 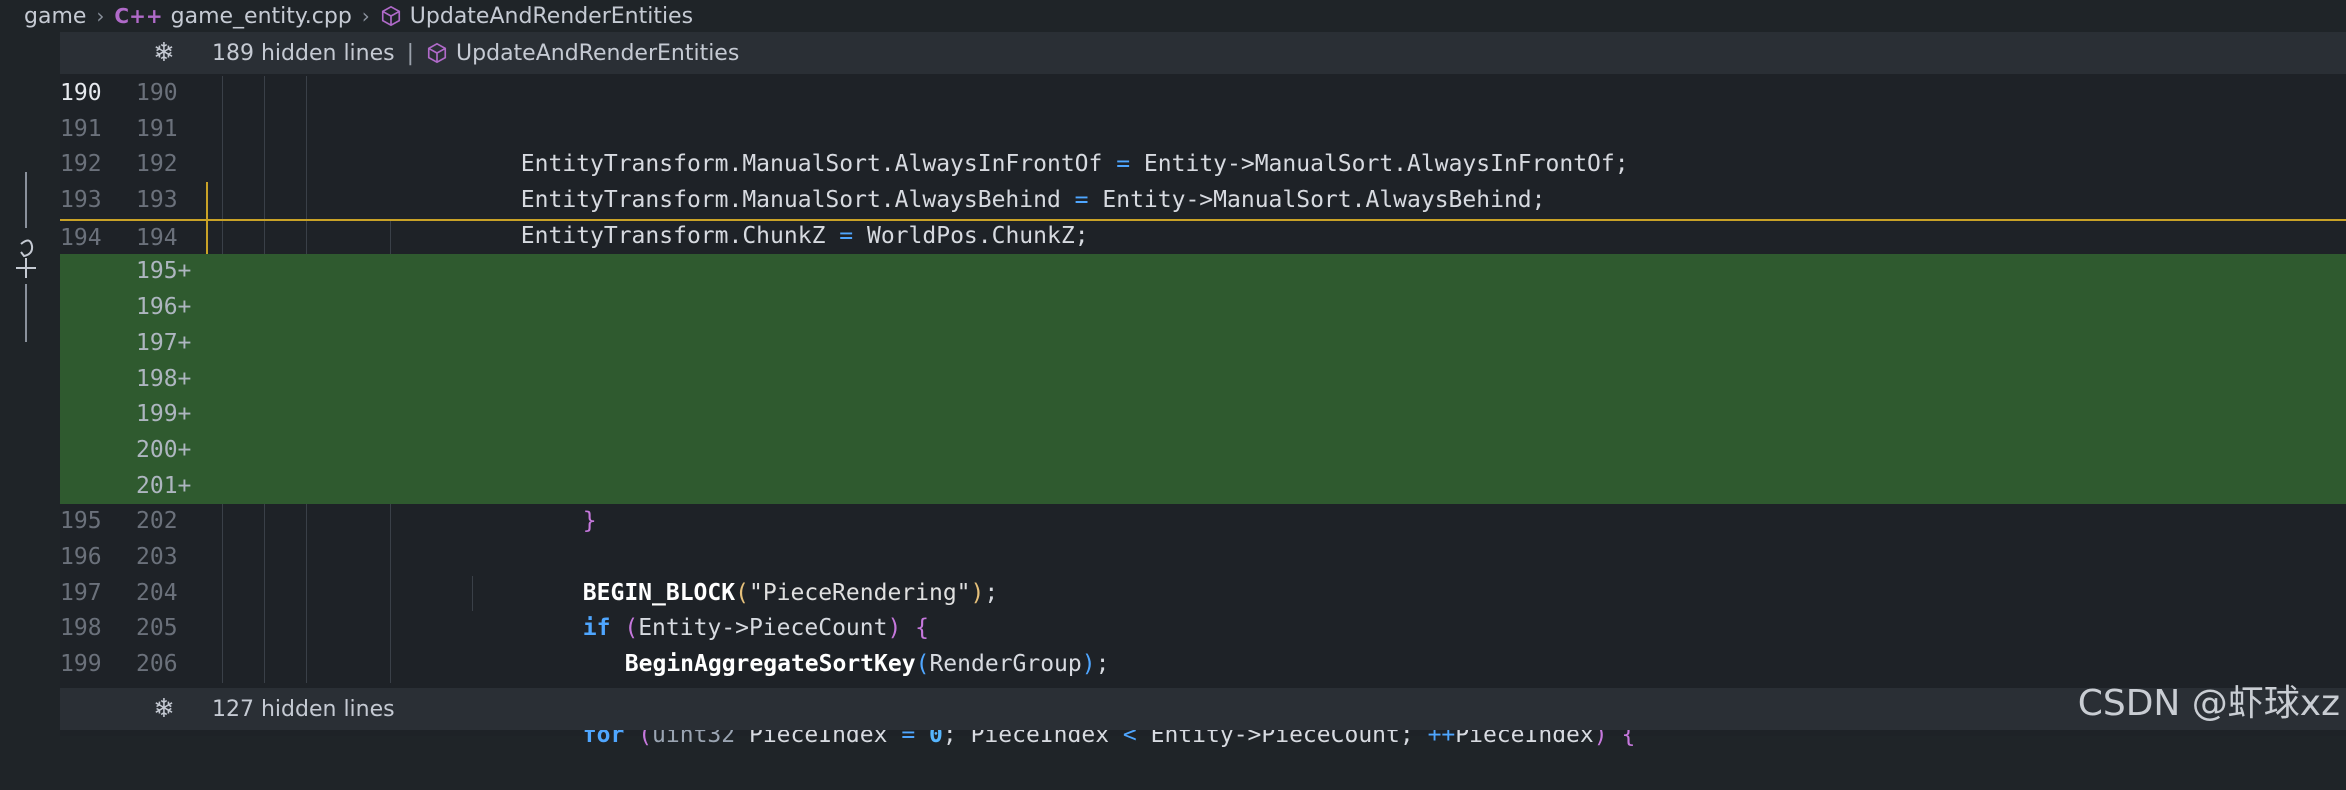 I want to click on breadcrumb-file: game_entity.cpp, so click(x=261, y=16).